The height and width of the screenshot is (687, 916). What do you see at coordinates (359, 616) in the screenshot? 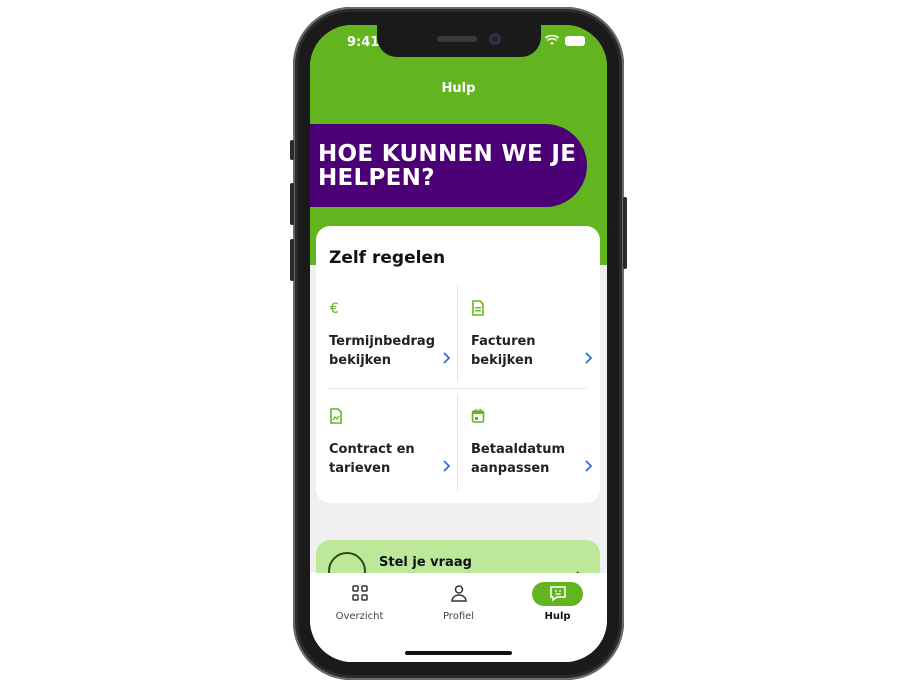
I see `tab-label: Overzicht` at bounding box center [359, 616].